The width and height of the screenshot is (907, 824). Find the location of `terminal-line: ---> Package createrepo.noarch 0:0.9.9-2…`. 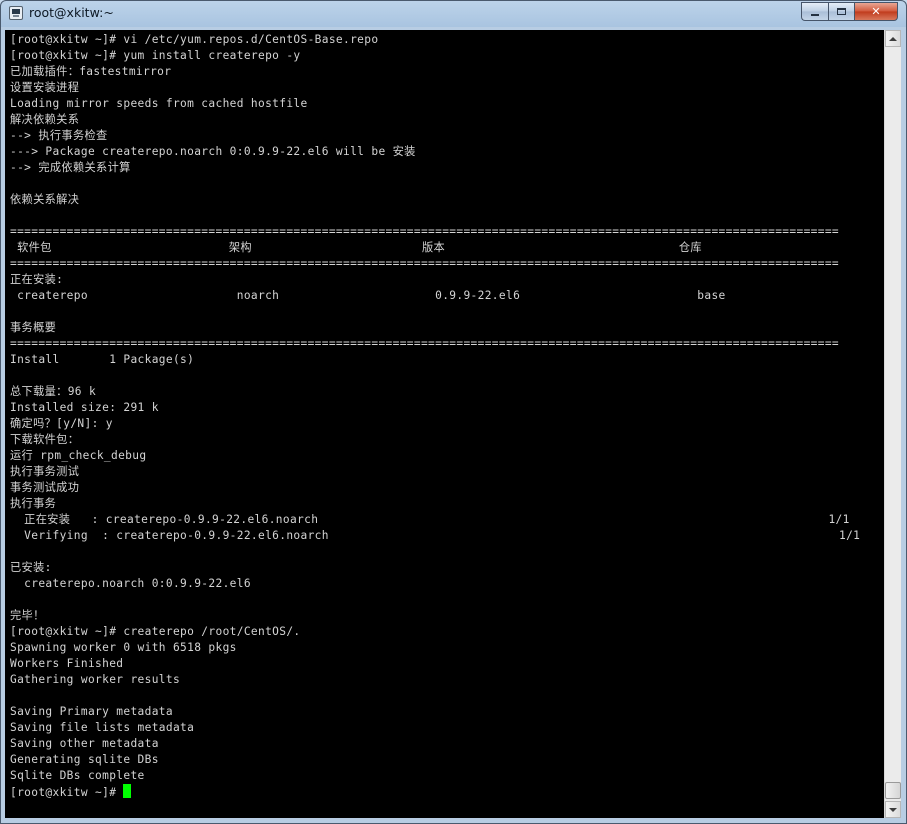

terminal-line: ---> Package createrepo.noarch 0:0.9.9-2… is located at coordinates (213, 151).